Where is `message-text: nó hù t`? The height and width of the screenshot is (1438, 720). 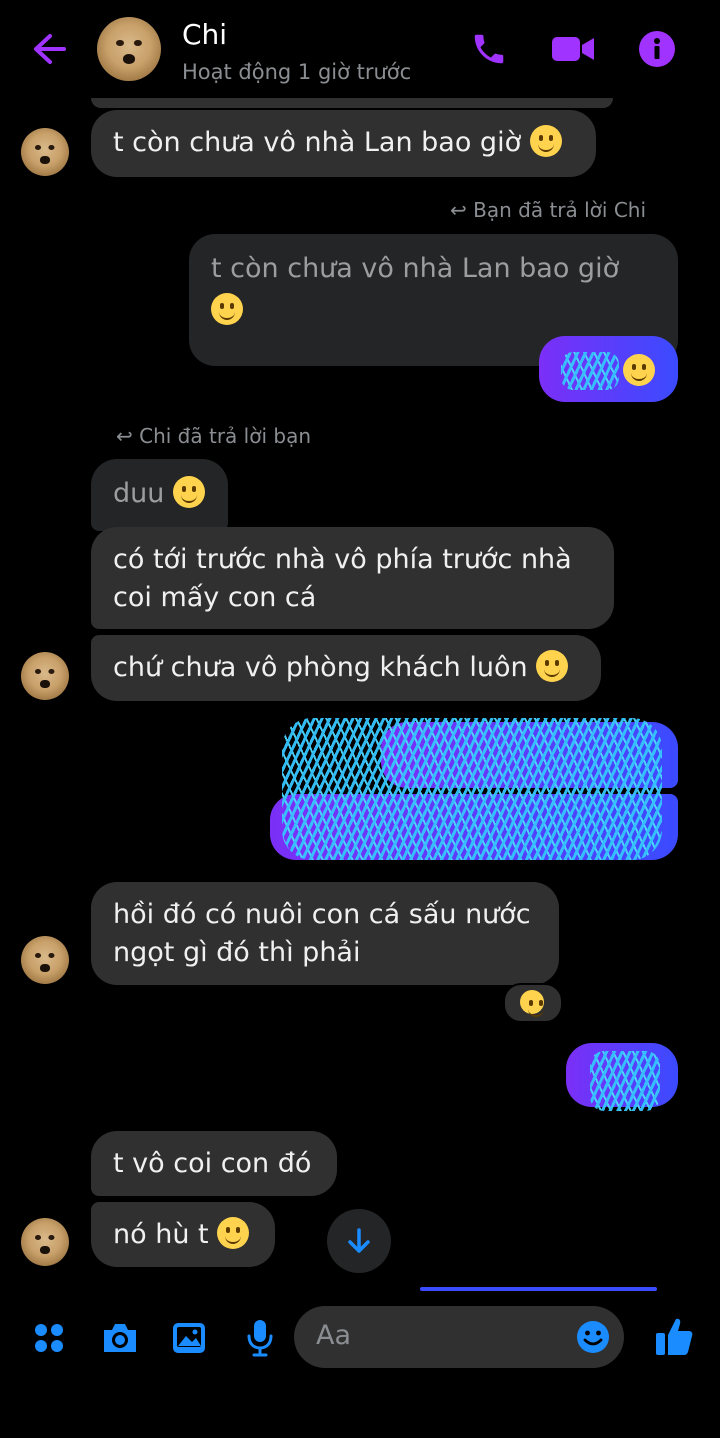
message-text: nó hù t is located at coordinates (161, 1234).